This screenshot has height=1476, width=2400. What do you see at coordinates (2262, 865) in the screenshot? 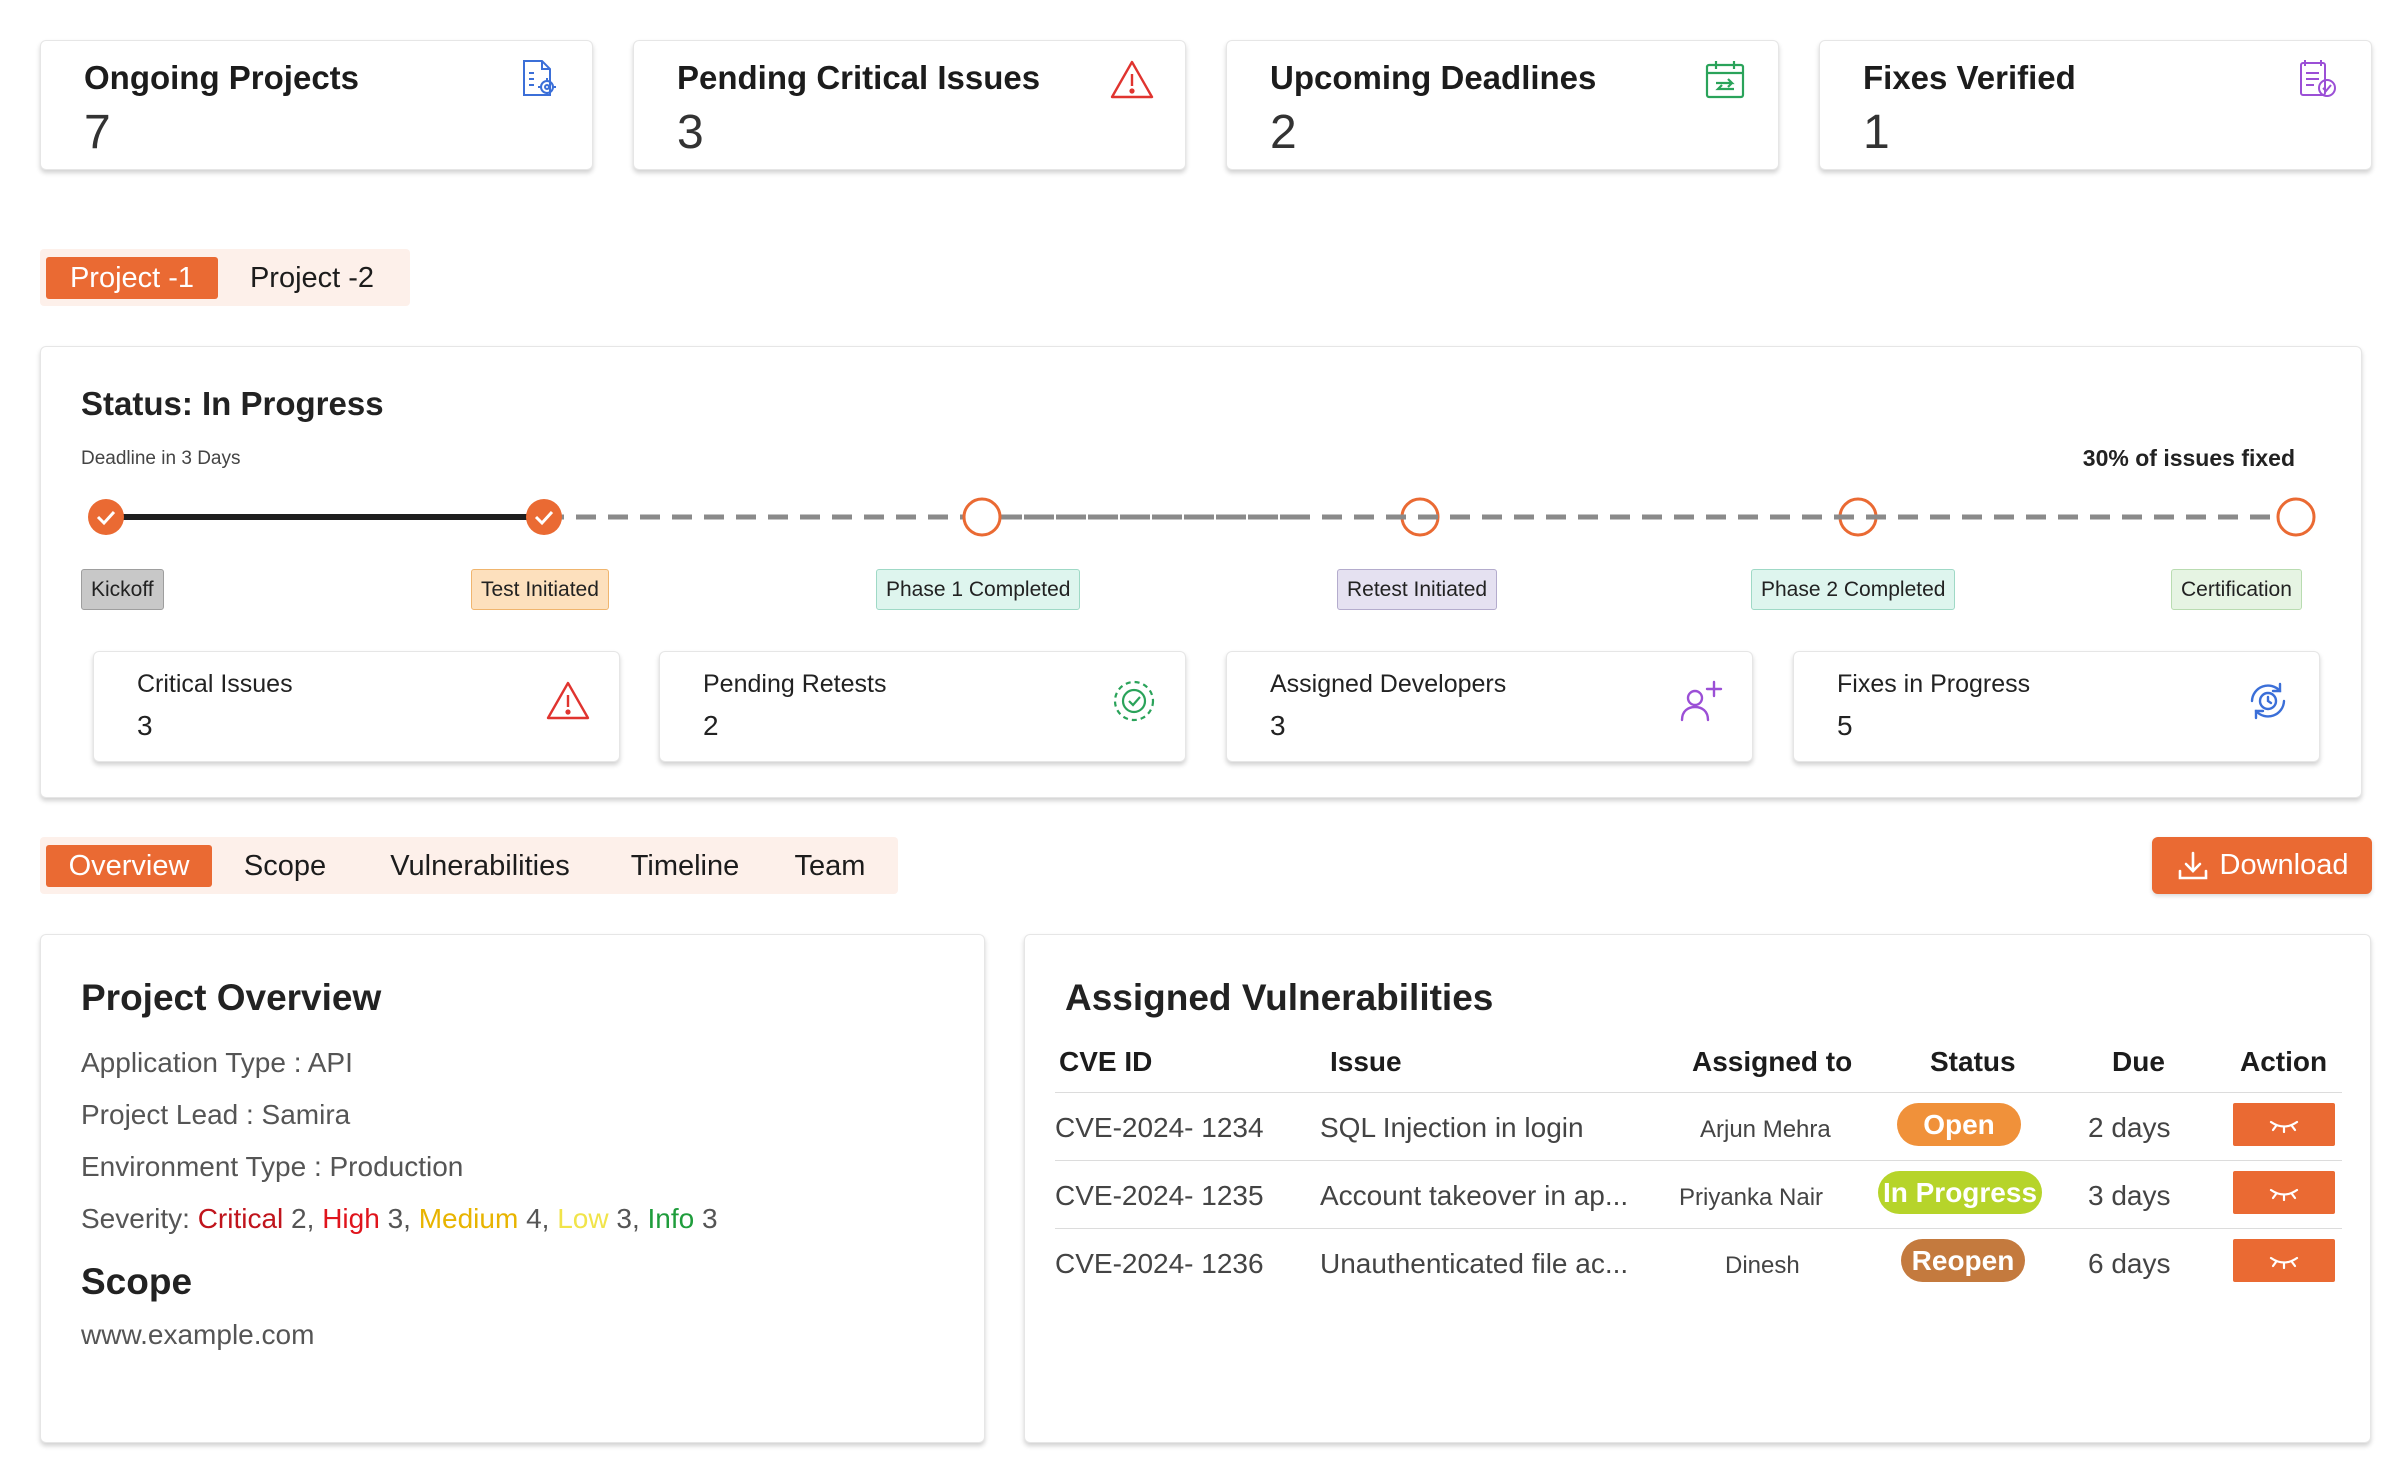
I see `download-button: Download` at bounding box center [2262, 865].